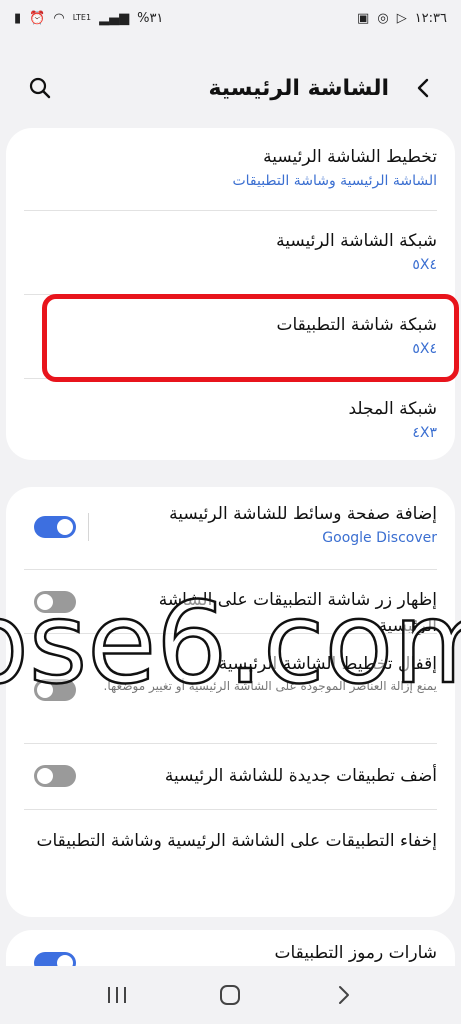  I want to click on media-page-title: إضافة صفحة وسائط للشاشة الرئيسية, so click(303, 514).